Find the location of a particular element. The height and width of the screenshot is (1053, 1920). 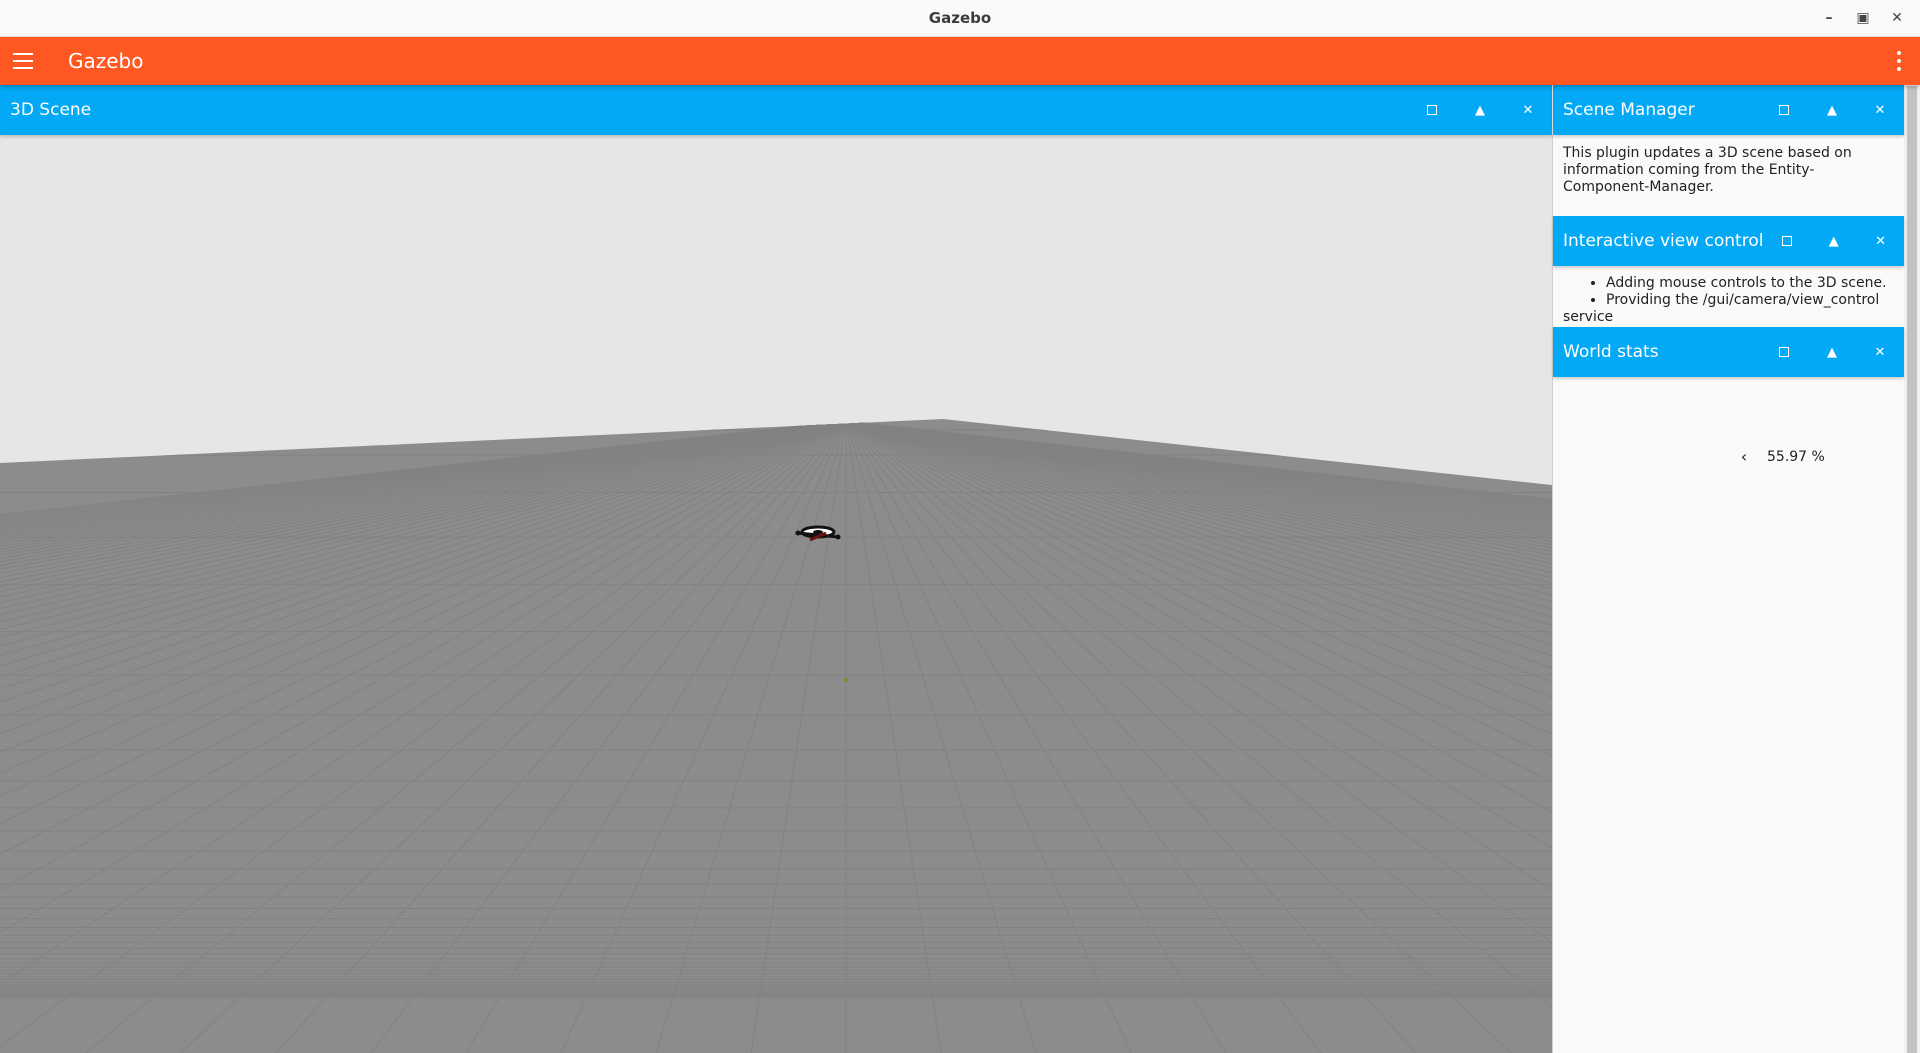

window-titlebar: Gazebo – ▣ ✕ is located at coordinates (960, 18).